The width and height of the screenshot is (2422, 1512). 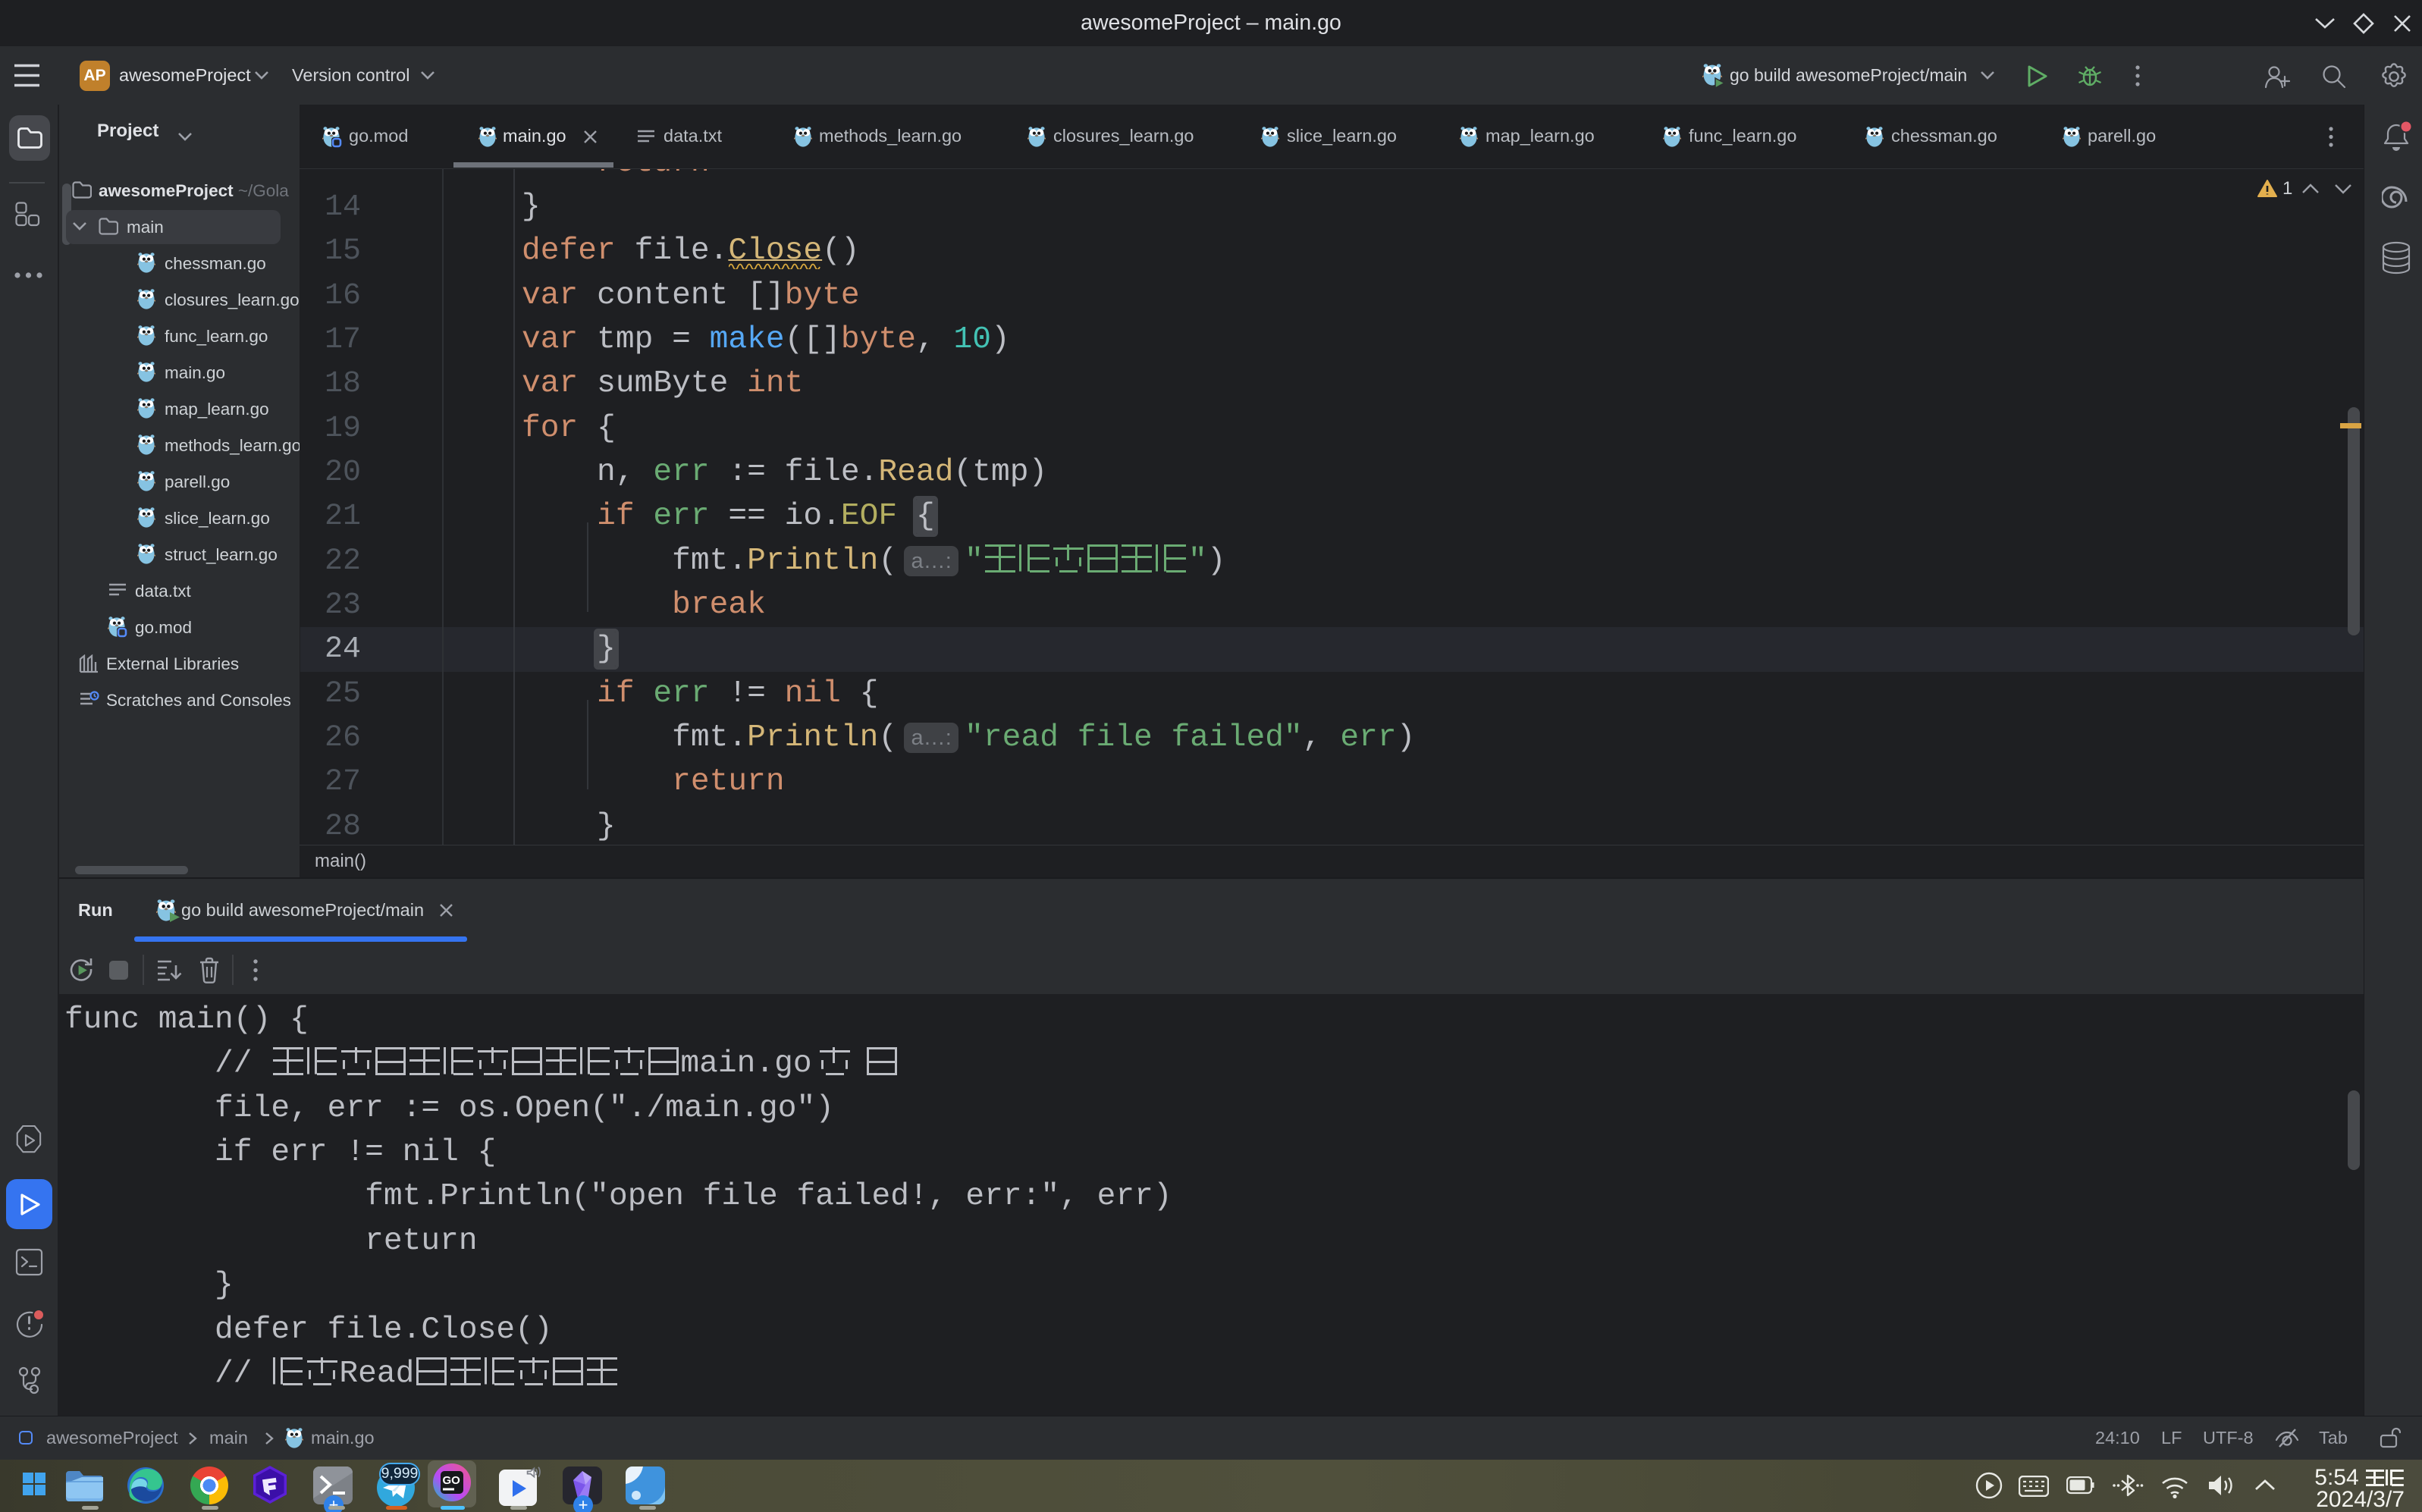 What do you see at coordinates (452, 1480) in the screenshot?
I see `svg-text: GO` at bounding box center [452, 1480].